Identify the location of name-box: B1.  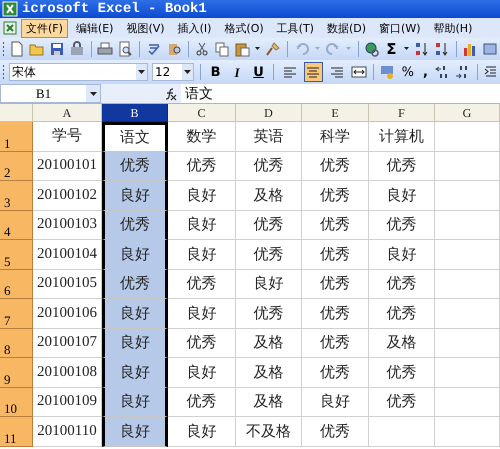
(50, 93).